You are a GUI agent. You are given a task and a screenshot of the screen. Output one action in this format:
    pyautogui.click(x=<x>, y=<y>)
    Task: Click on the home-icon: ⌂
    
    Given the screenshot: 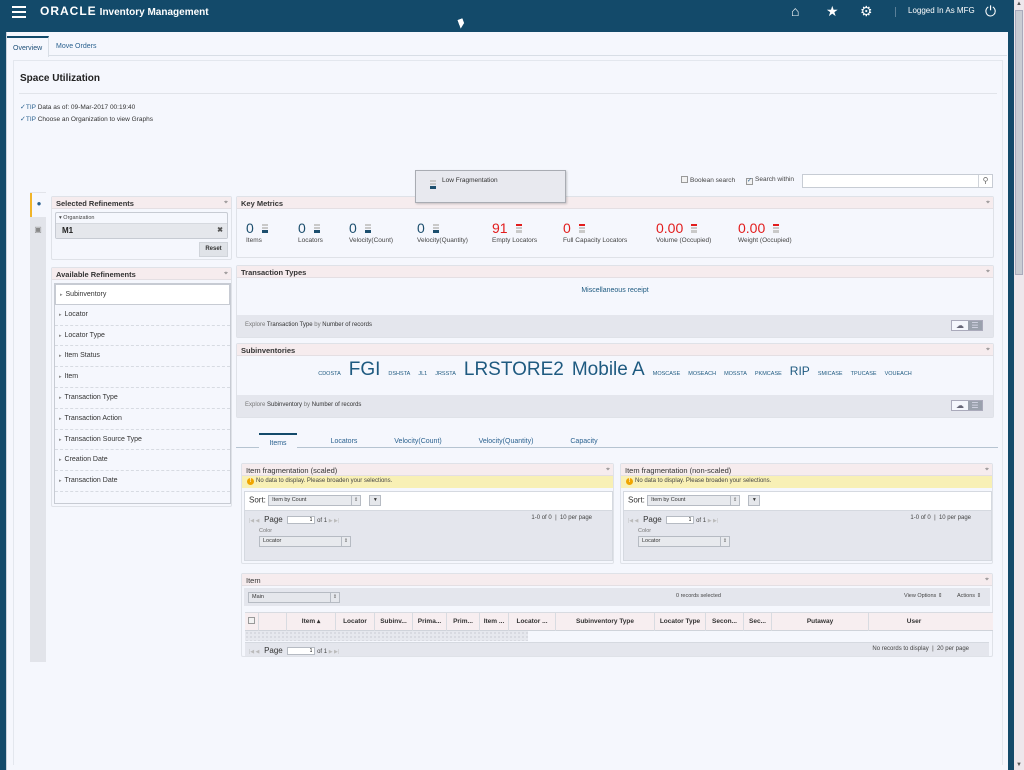 What is the action you would take?
    pyautogui.click(x=795, y=11)
    